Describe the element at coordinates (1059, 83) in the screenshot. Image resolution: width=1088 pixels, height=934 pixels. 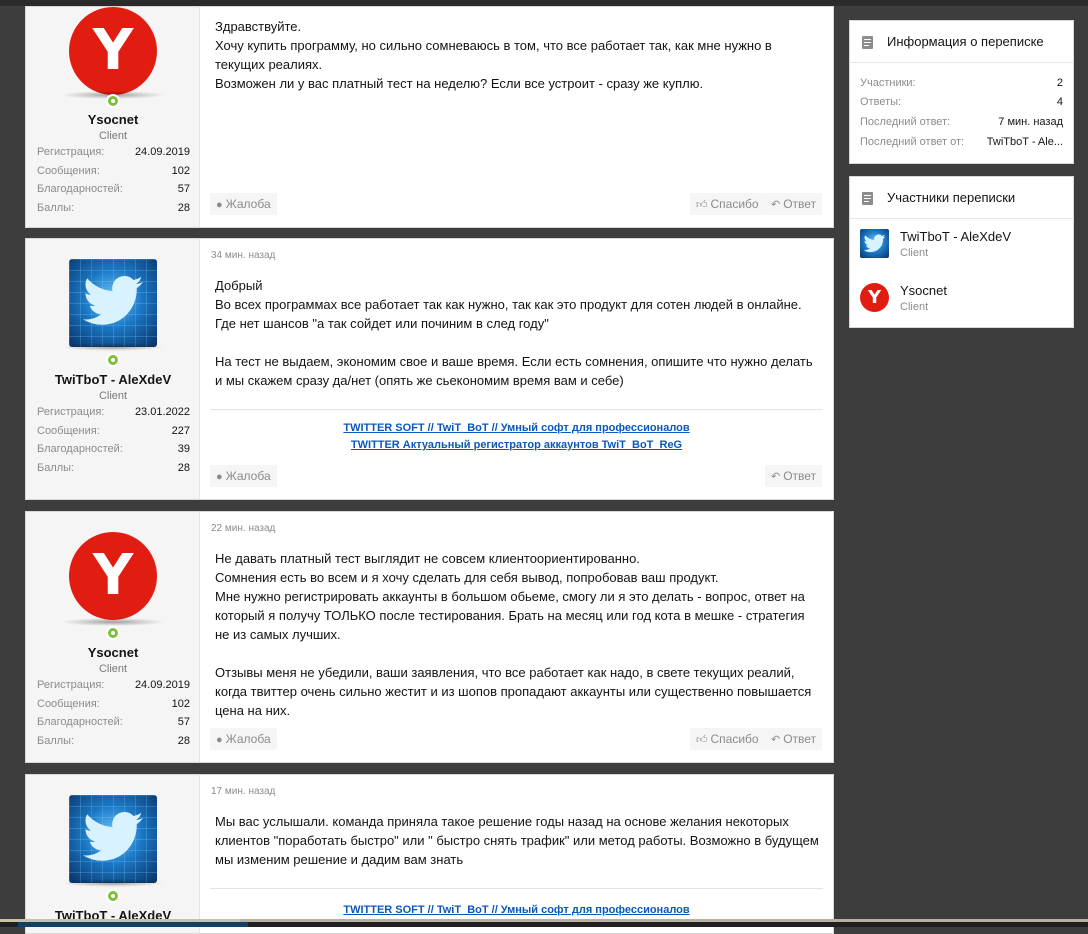
I see `info-value: 2` at that location.